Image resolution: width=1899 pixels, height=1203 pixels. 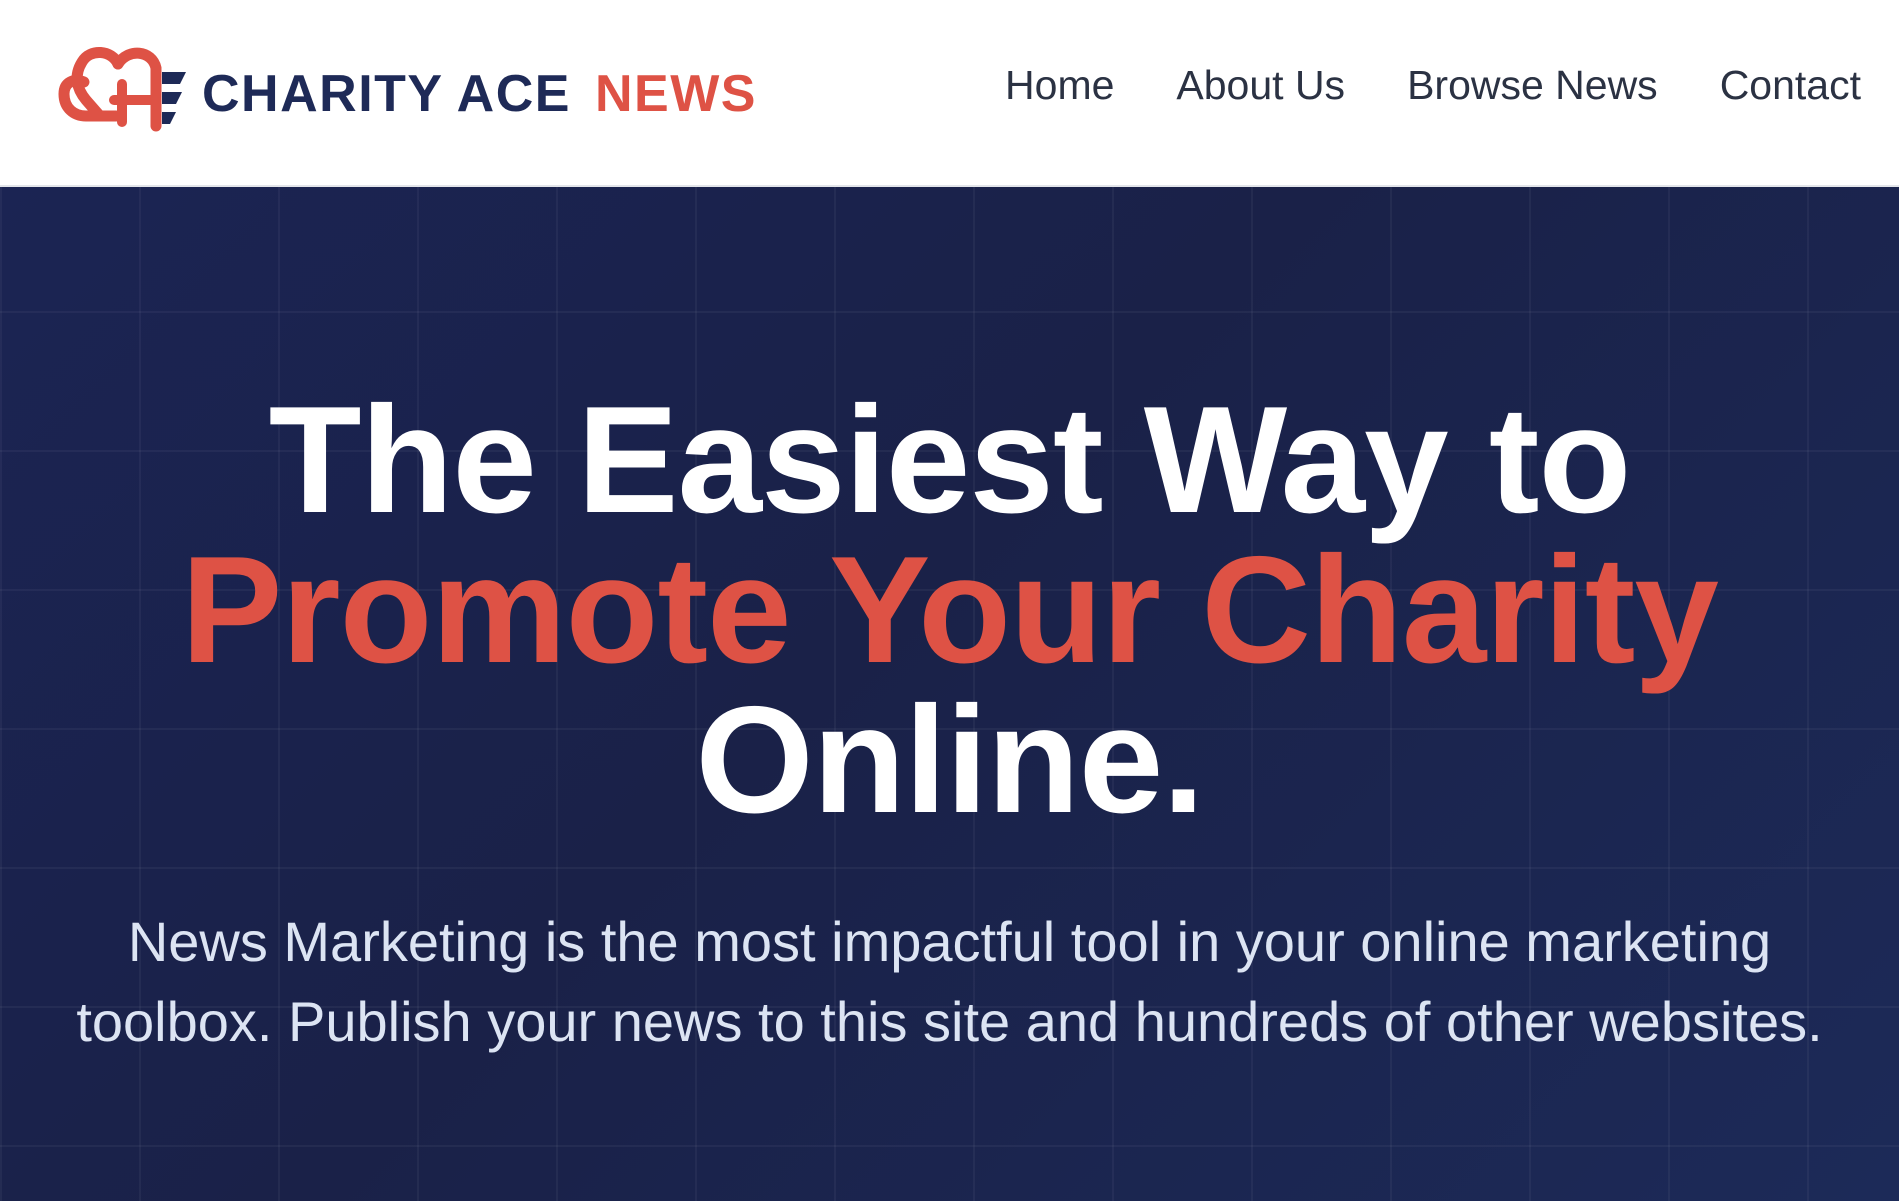 I want to click on hero-title-highlight: Promote Your Charity, so click(x=950, y=610).